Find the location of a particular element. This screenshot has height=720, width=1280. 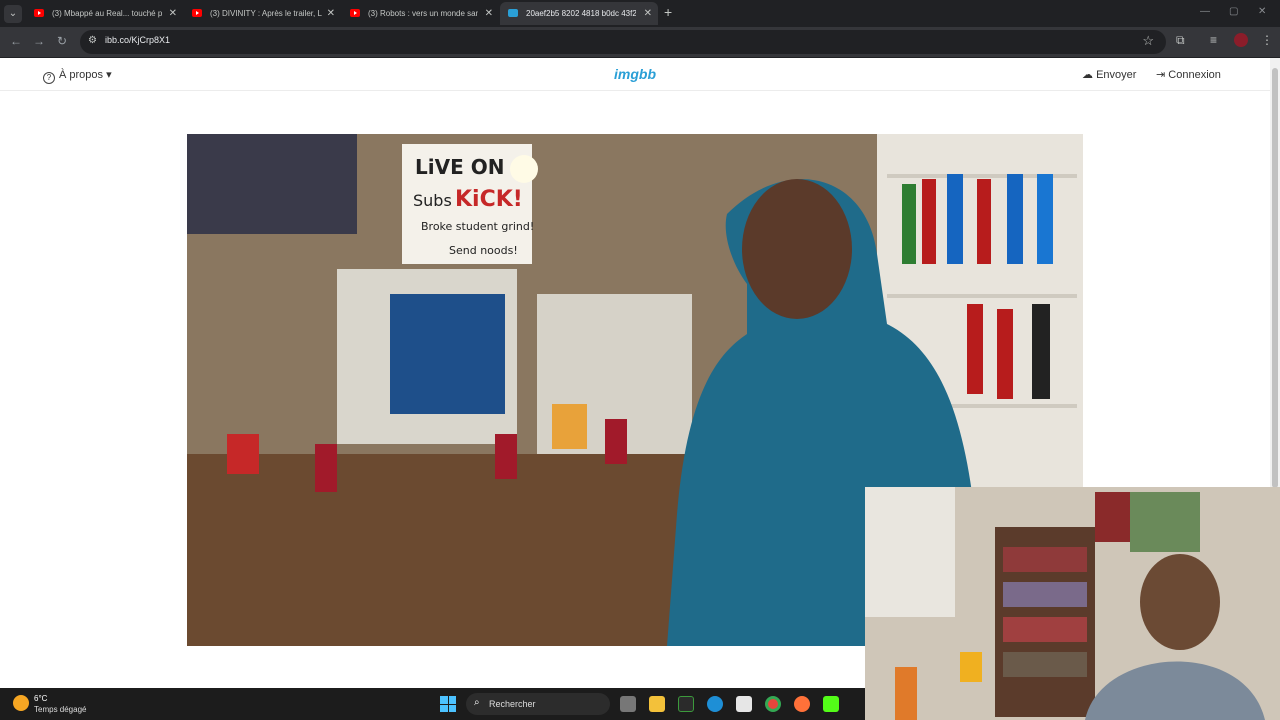

jar is located at coordinates (971, 667).